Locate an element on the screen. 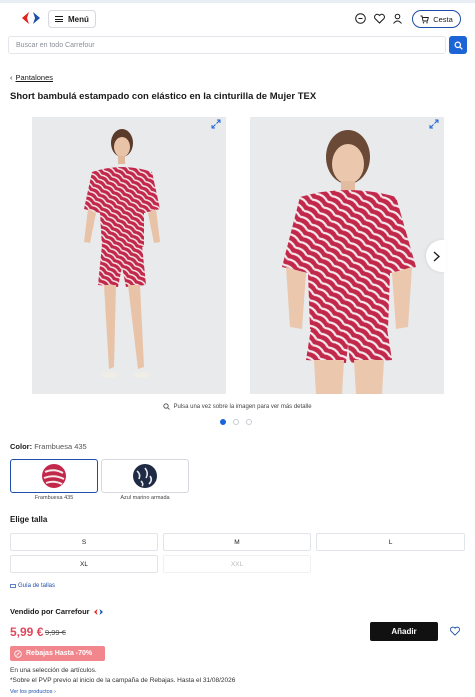 This screenshot has height=697, width=475. top-header: Menú Cesta is located at coordinates (237, 17).